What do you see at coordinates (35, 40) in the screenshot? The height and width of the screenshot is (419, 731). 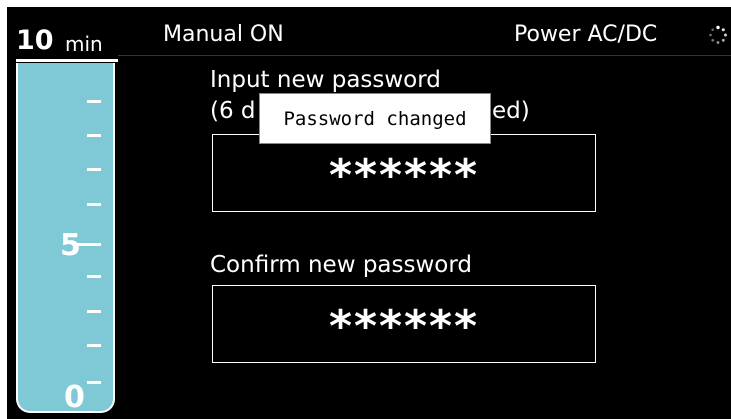 I see `timer-value: 10` at bounding box center [35, 40].